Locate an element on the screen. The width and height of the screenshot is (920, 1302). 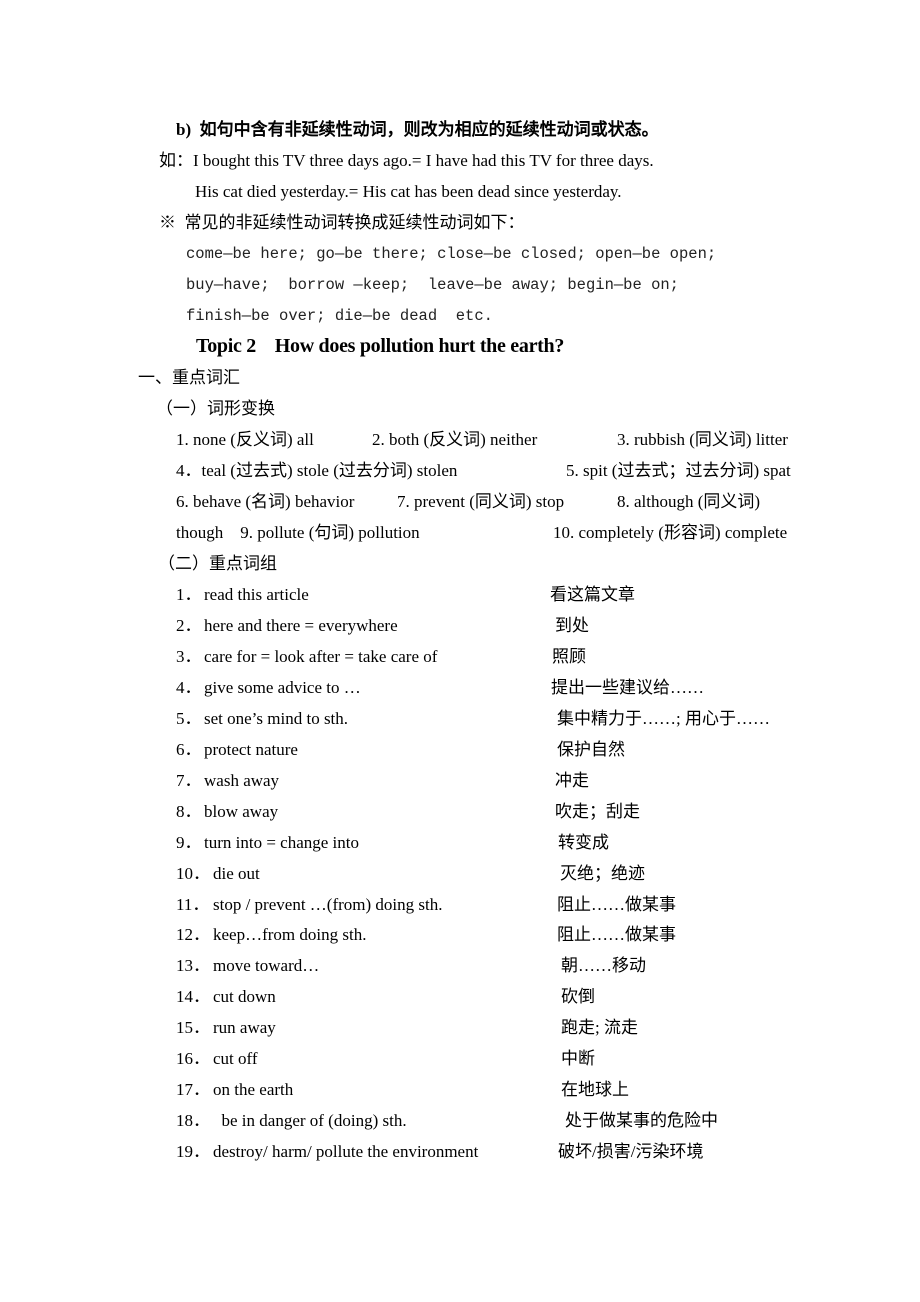
phrase-number: 3． is located at coordinates (189, 656).